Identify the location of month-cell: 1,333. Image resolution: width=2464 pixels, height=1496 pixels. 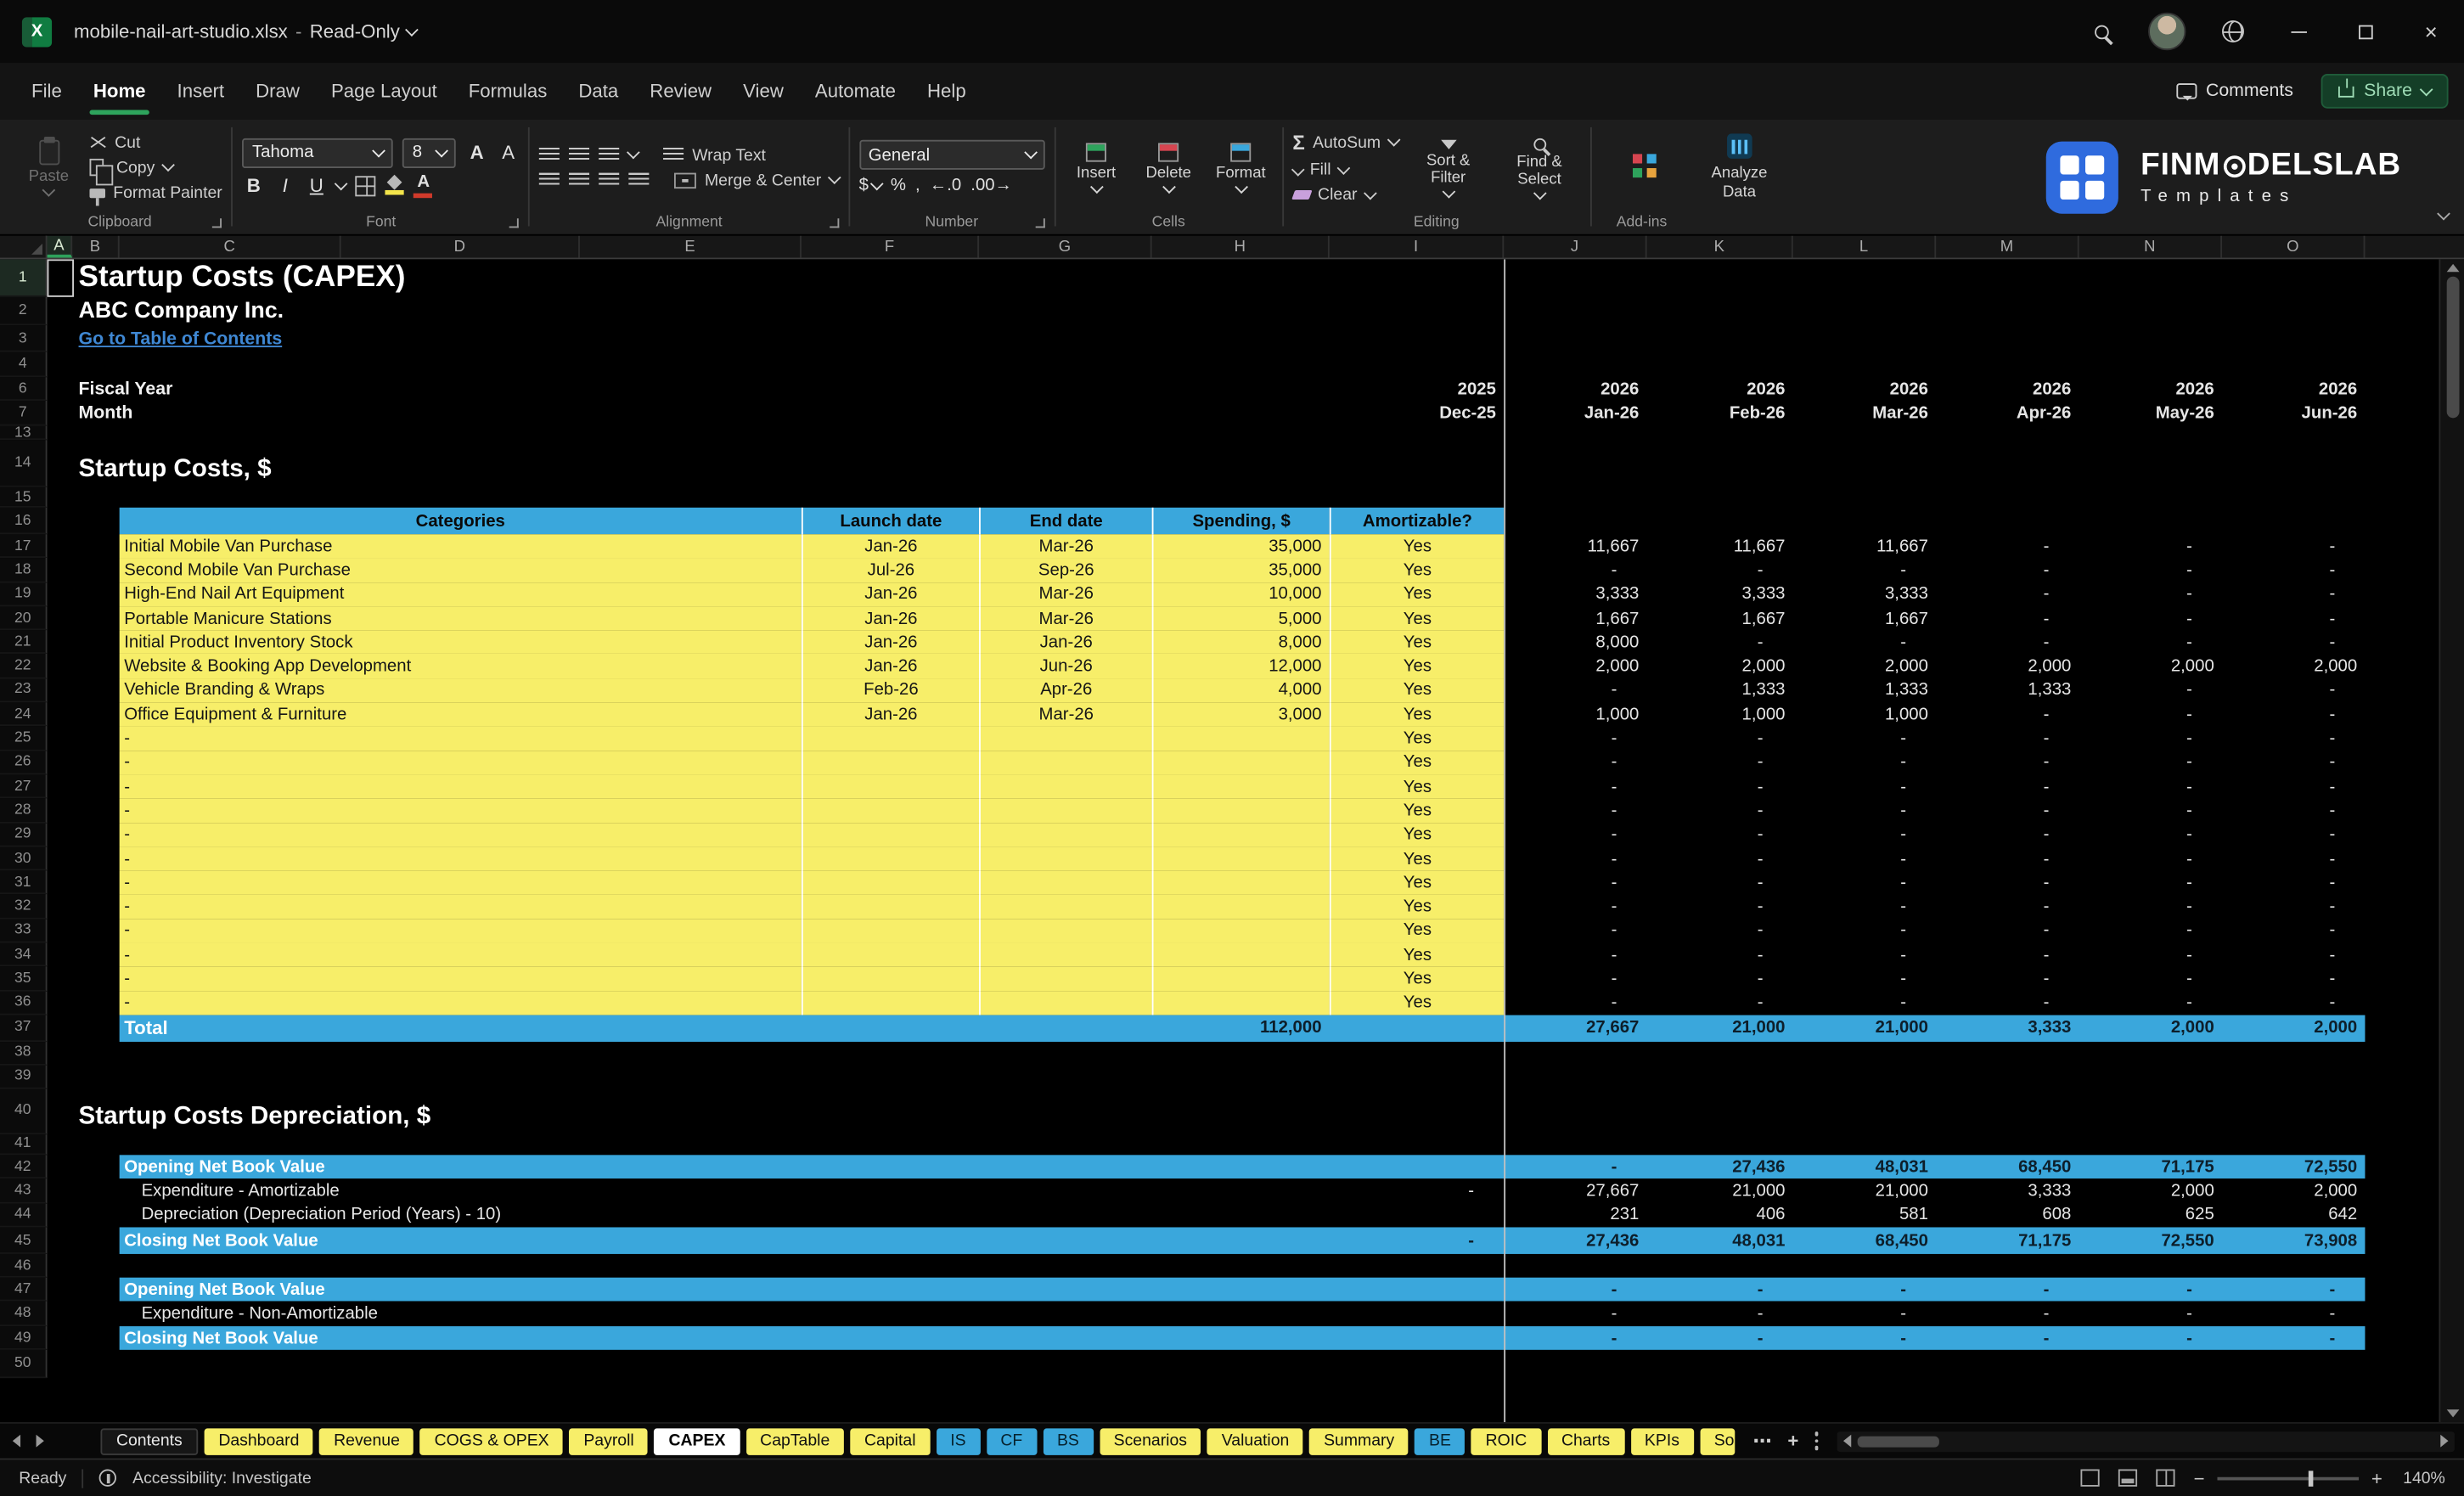
(1864, 690).